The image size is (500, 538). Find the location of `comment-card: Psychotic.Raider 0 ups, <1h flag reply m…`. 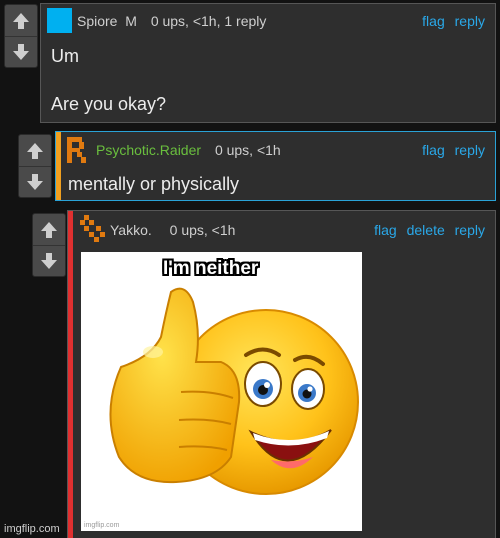

comment-card: Psychotic.Raider 0 ups, <1h flag reply m… is located at coordinates (275, 166).